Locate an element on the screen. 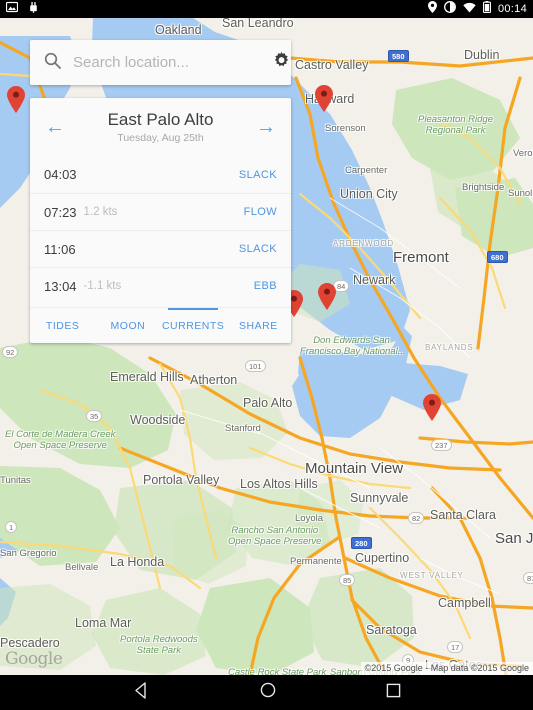 This screenshot has height=710, width=533. home-icon is located at coordinates (268, 692).